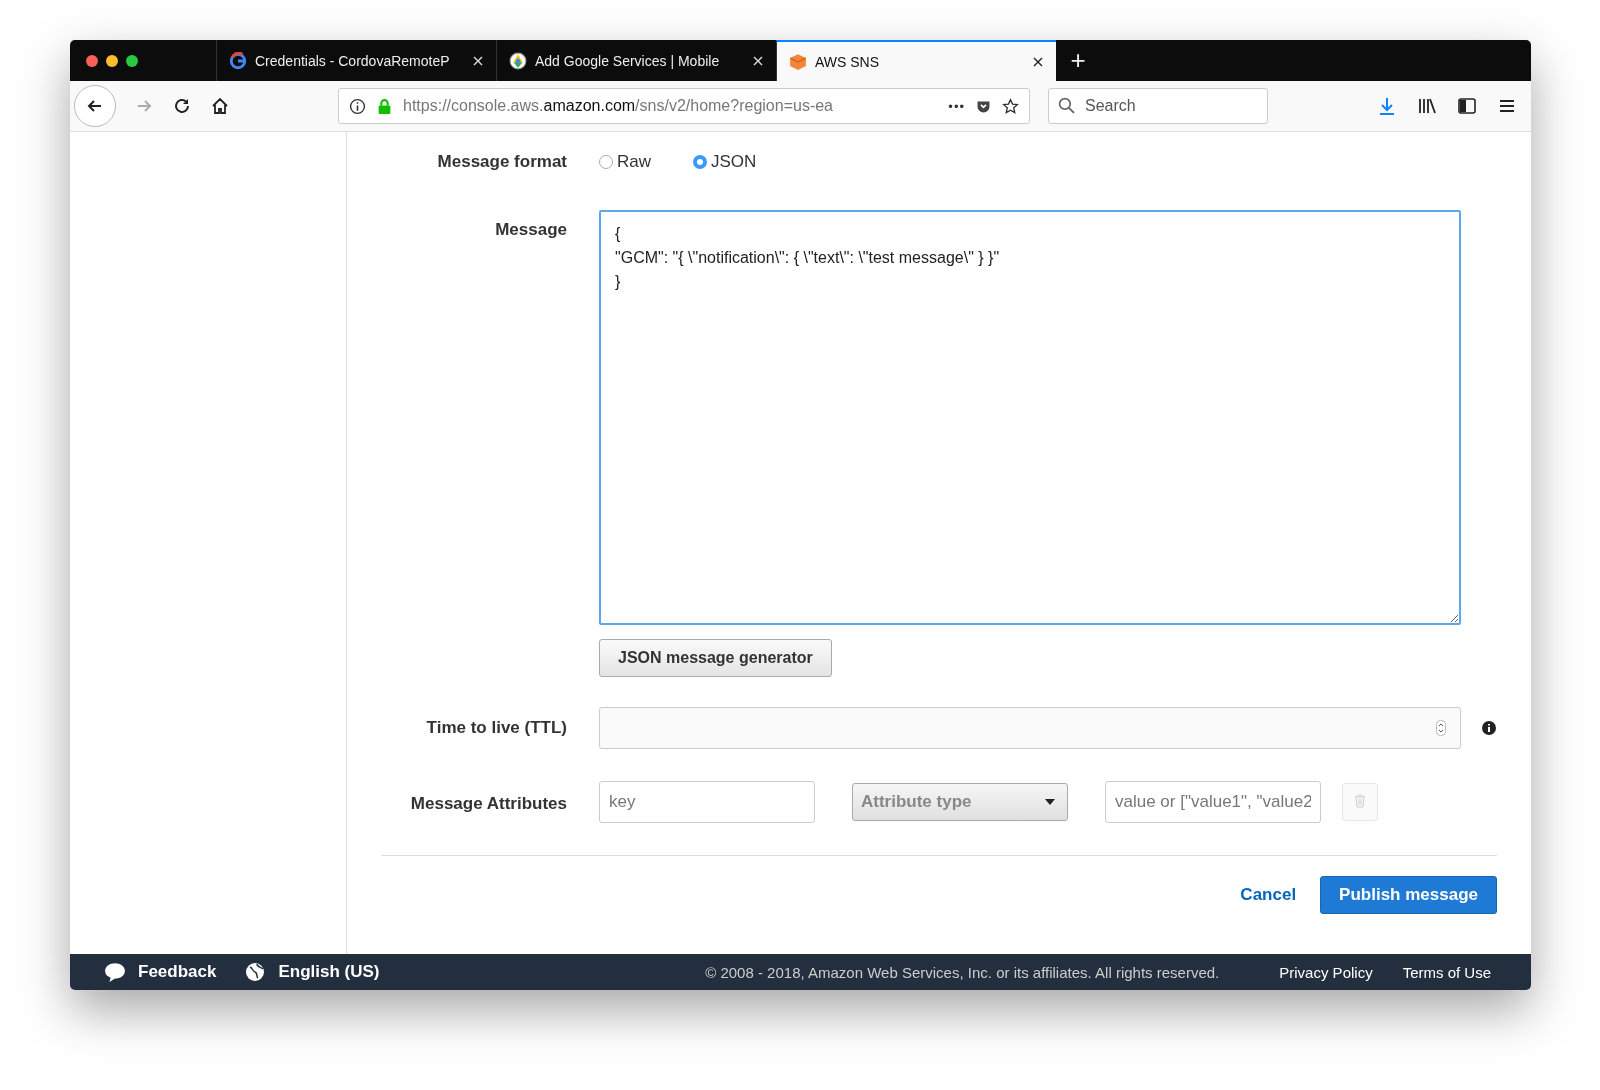  I want to click on tab-title: AWS SNS, so click(848, 61).